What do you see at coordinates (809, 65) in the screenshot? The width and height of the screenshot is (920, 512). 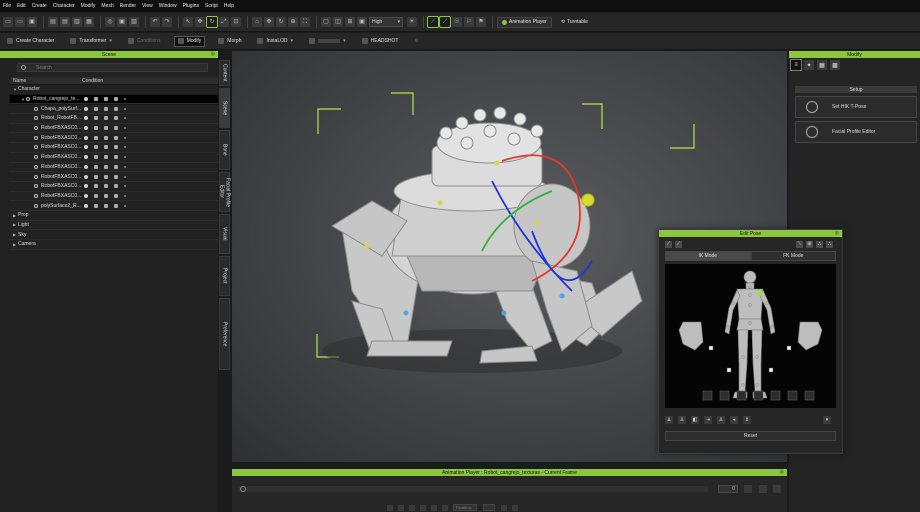 I see `motion-tab-icon: ✦` at bounding box center [809, 65].